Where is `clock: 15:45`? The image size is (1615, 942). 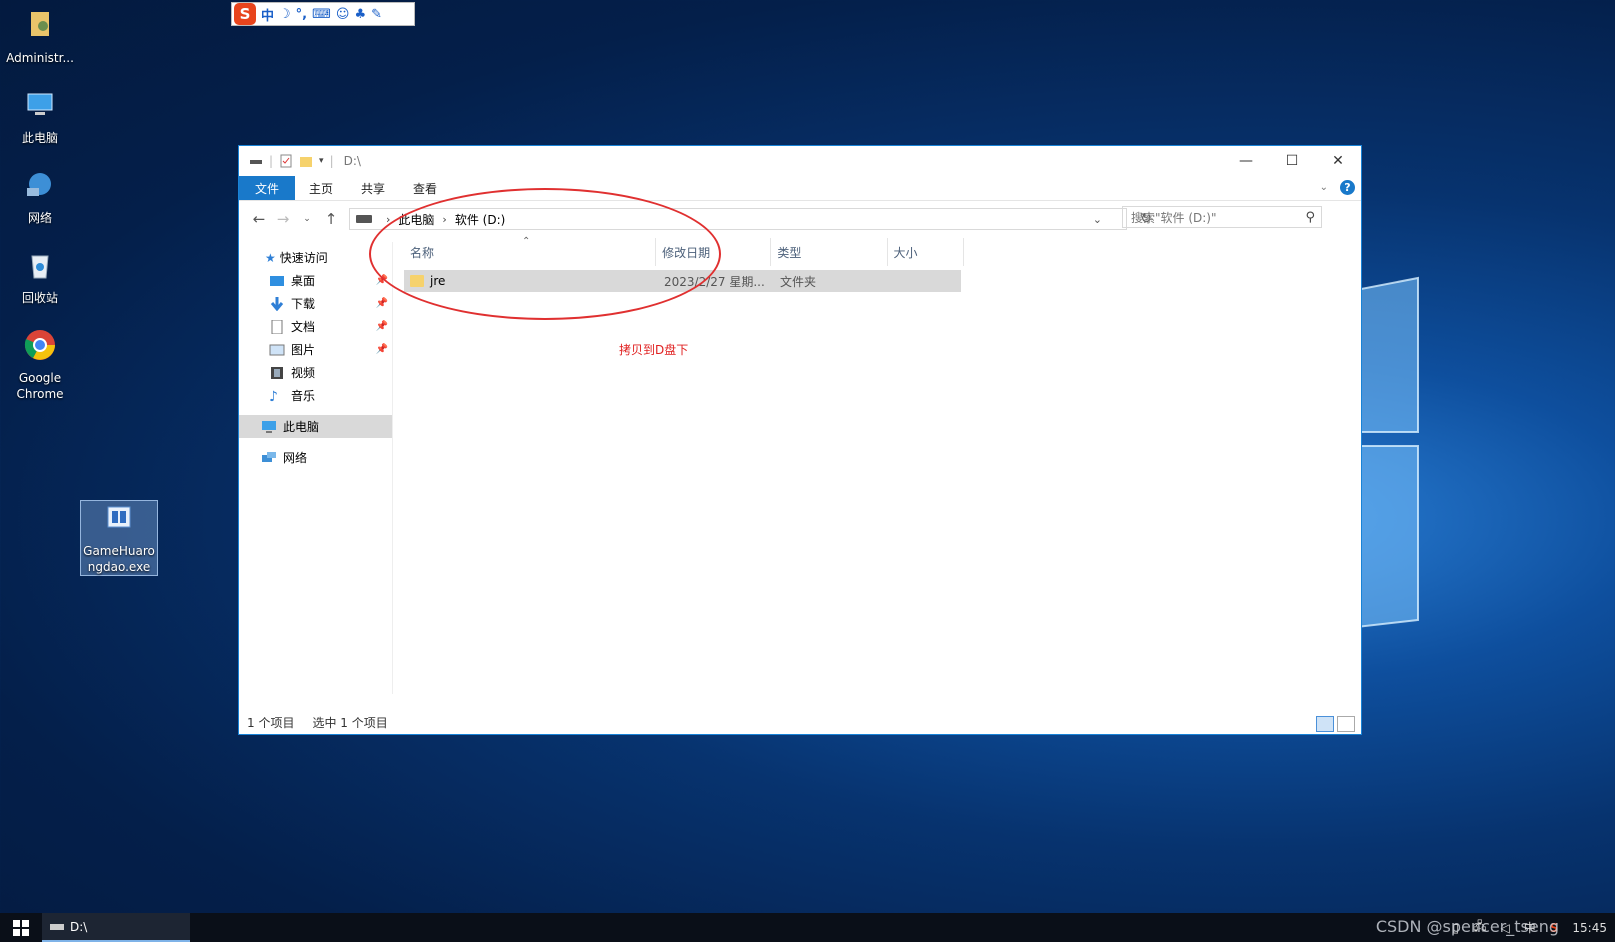 clock: 15:45 is located at coordinates (1589, 928).